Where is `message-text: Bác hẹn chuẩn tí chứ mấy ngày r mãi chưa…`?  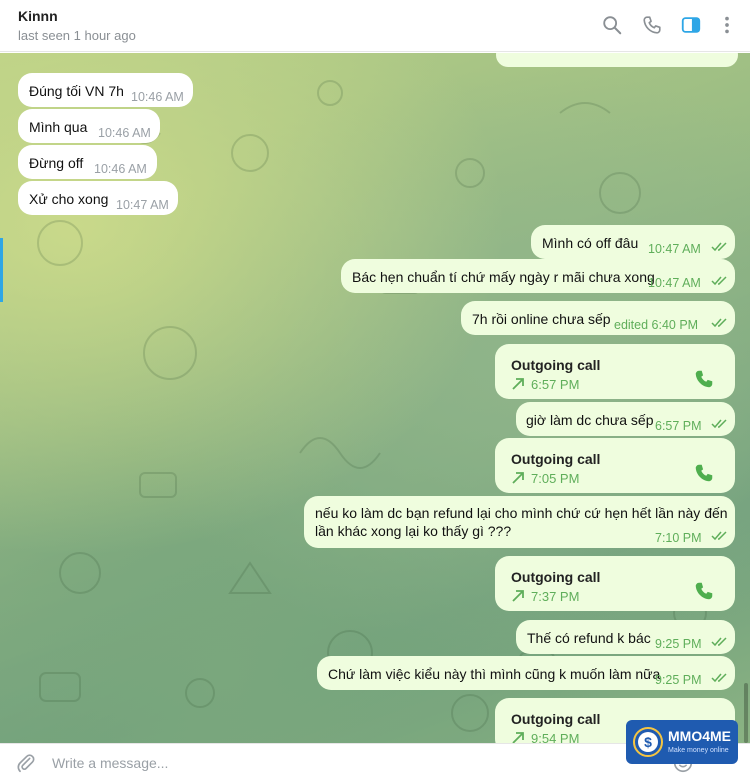 message-text: Bác hẹn chuẩn tí chứ mấy ngày r mãi chưa… is located at coordinates (503, 277).